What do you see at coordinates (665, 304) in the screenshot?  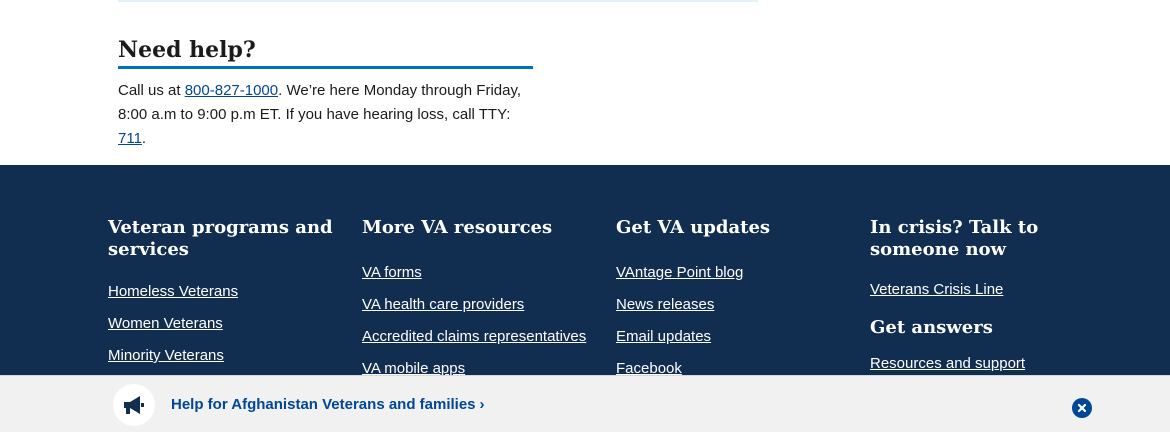 I see `footer-link-news-releases: News releases` at bounding box center [665, 304].